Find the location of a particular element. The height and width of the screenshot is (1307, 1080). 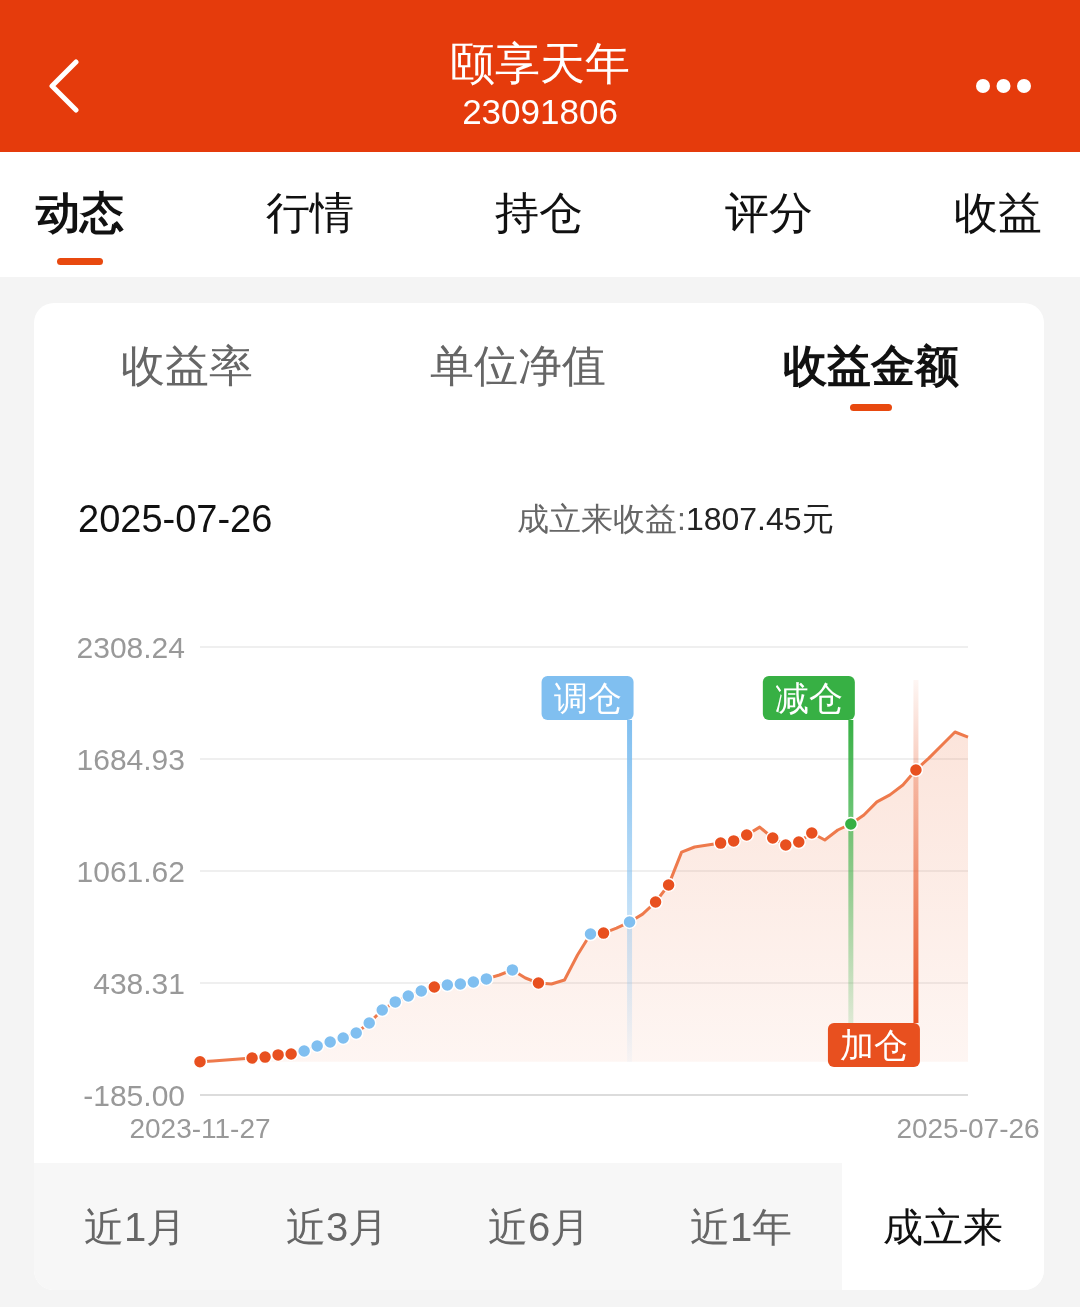

period-tab: 近3月 is located at coordinates (337, 1226).